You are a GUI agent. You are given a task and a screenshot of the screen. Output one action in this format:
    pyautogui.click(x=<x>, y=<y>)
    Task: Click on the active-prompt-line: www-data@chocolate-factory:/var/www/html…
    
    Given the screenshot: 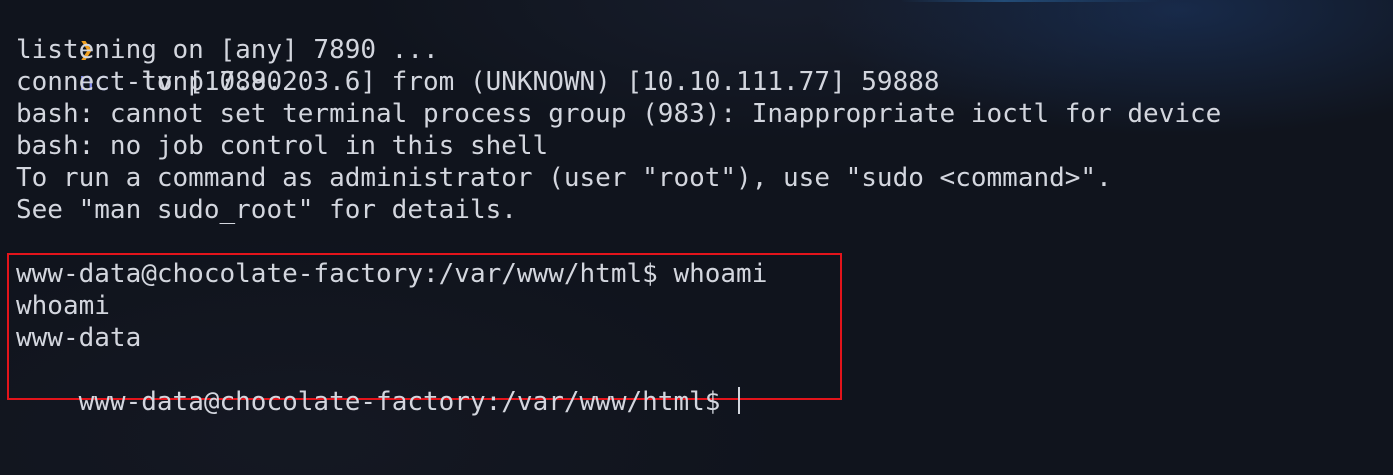 What is the action you would take?
    pyautogui.click(x=378, y=385)
    